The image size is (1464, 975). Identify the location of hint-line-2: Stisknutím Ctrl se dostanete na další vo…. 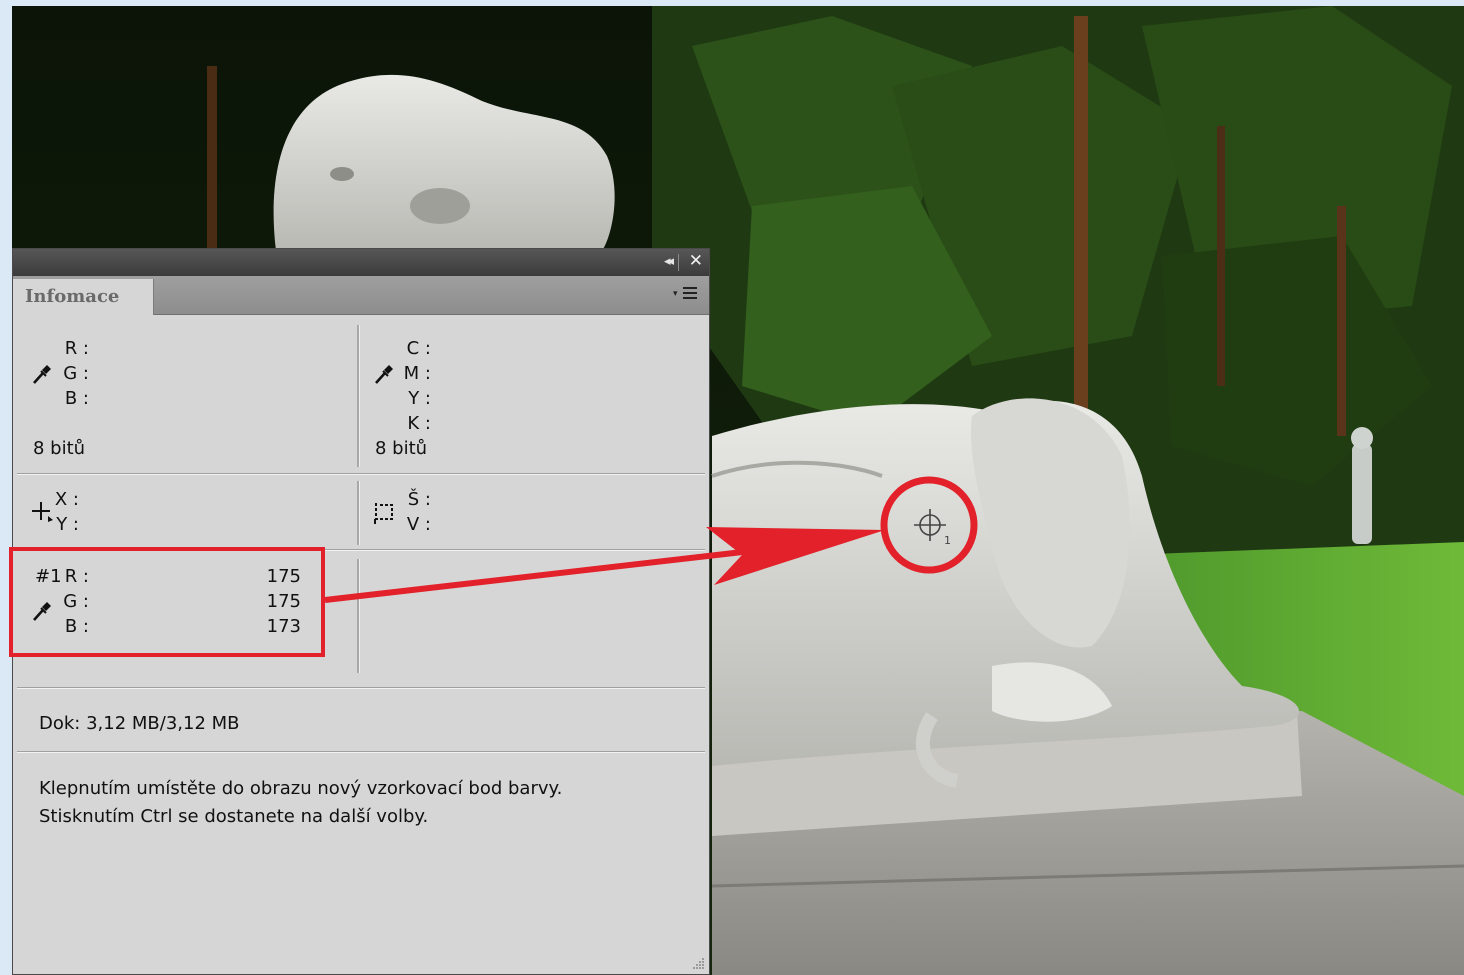
(234, 816).